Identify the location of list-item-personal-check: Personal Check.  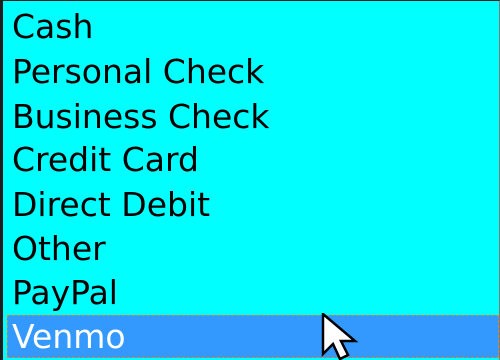
(252, 71).